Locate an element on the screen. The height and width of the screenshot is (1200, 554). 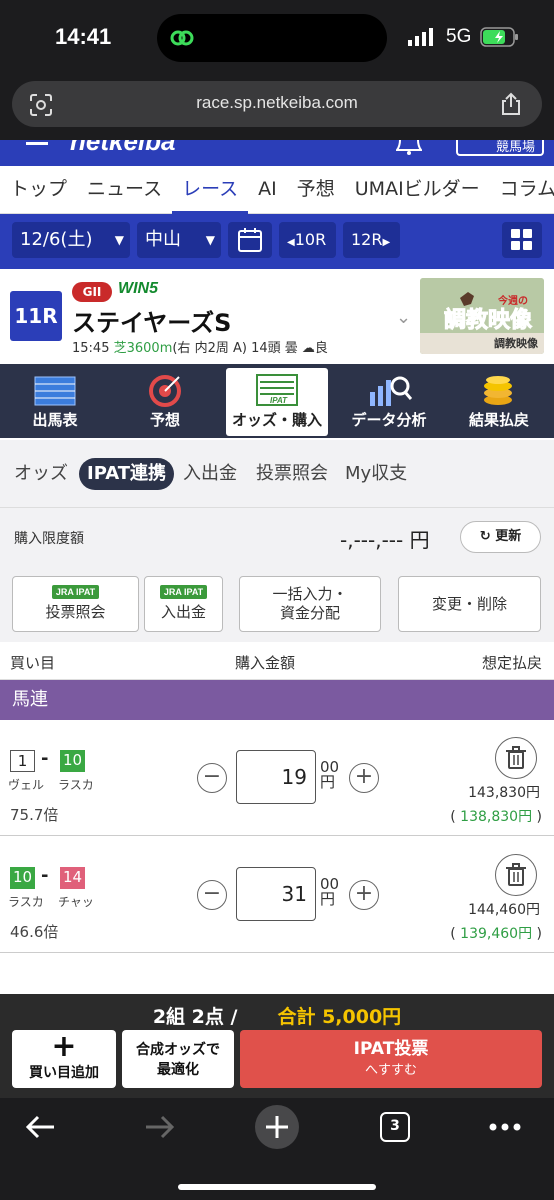
subtab-my-balance: My収支 is located at coordinates (376, 474).